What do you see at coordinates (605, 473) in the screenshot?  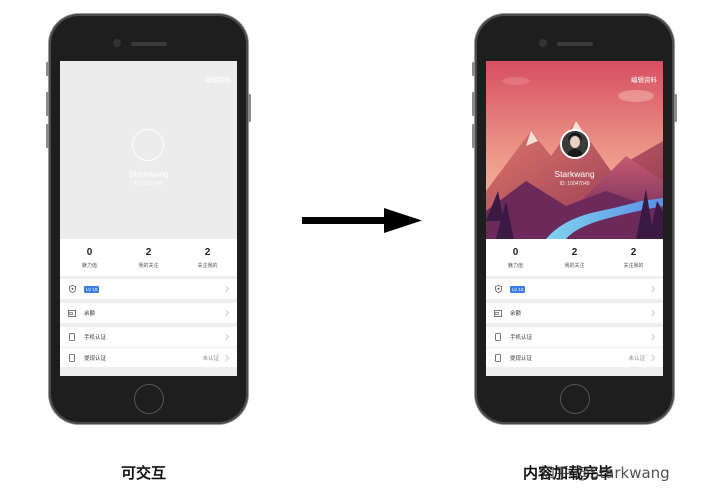 I see `watermark: 知乎 @Starkwang` at bounding box center [605, 473].